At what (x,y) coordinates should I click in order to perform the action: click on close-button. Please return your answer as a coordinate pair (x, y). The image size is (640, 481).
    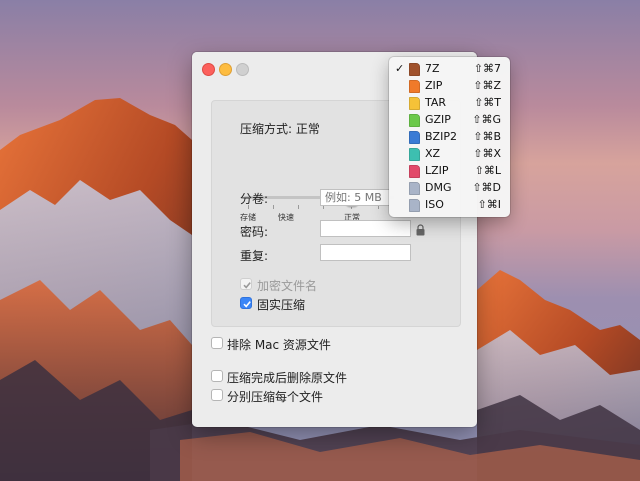
    Looking at the image, I should click on (208, 69).